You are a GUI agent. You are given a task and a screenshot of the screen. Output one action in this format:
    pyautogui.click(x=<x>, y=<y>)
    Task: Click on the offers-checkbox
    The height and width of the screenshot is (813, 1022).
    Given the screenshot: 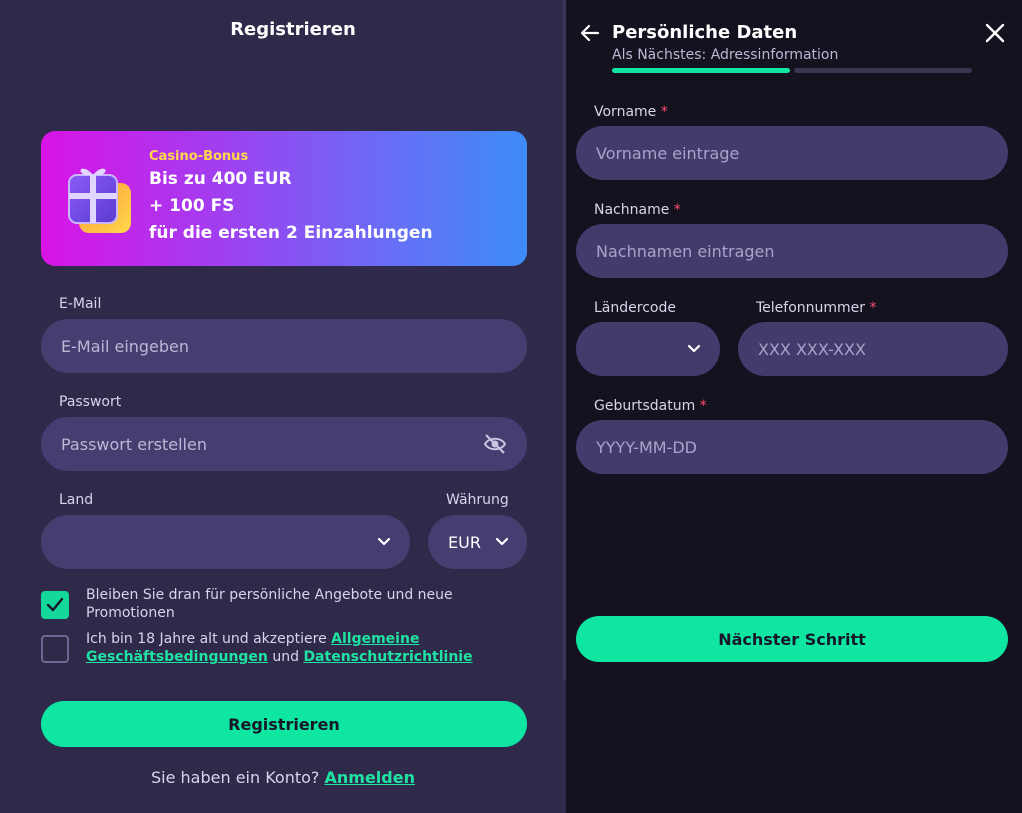 What is the action you would take?
    pyautogui.click(x=55, y=605)
    